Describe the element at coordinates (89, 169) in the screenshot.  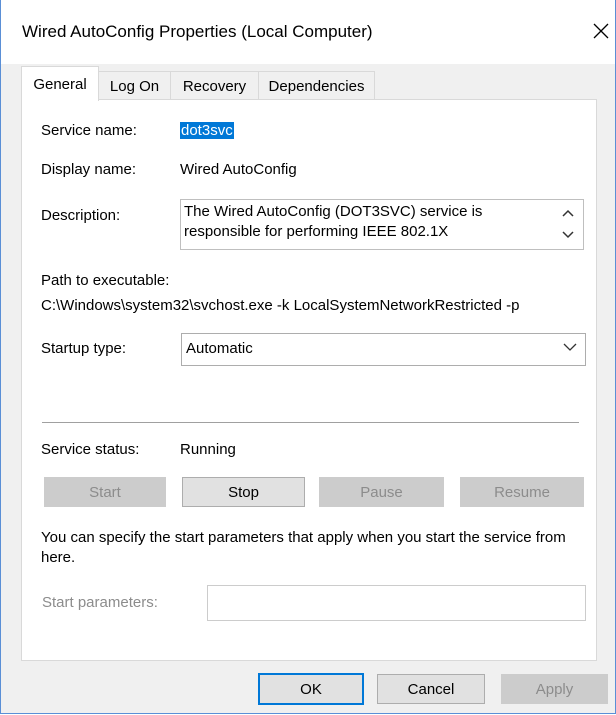
I see `display-name-label: Display name:` at that location.